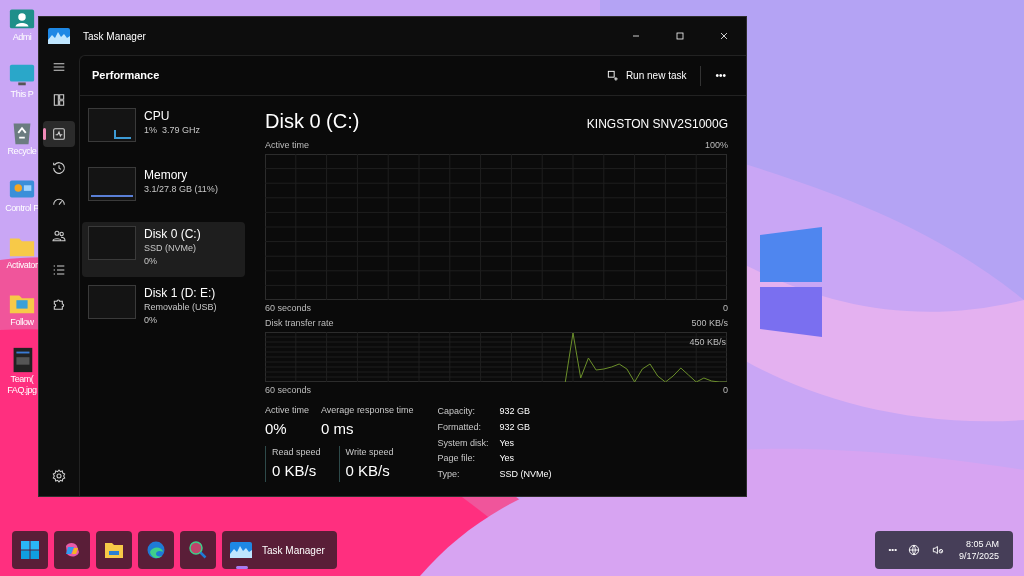 Image resolution: width=1024 pixels, height=576 pixels. I want to click on device-item: Disk 0 (C:) SSD (NVMe) 0%, so click(163, 249).